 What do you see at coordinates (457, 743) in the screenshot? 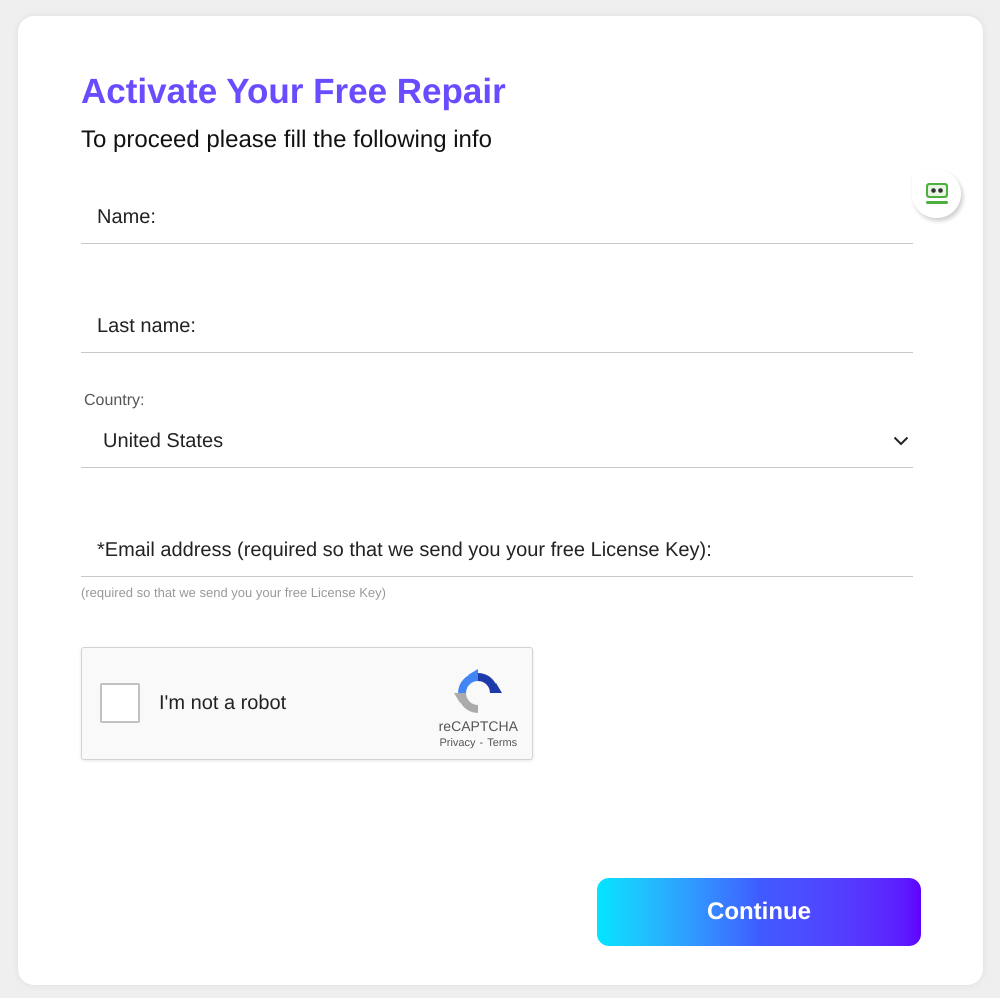
I see `privacy-link: Privacy` at bounding box center [457, 743].